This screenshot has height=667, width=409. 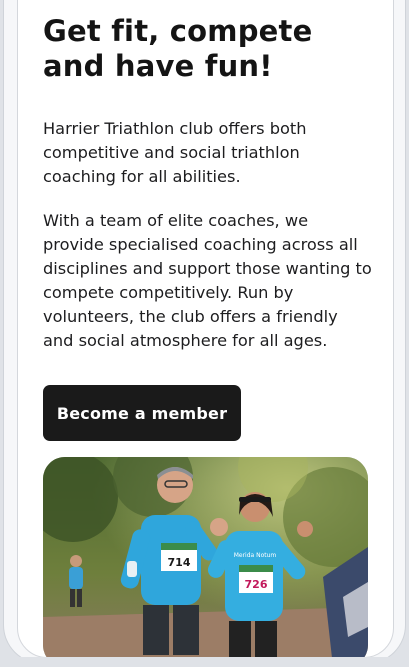 I want to click on become-member-button: Become a member, so click(x=142, y=413).